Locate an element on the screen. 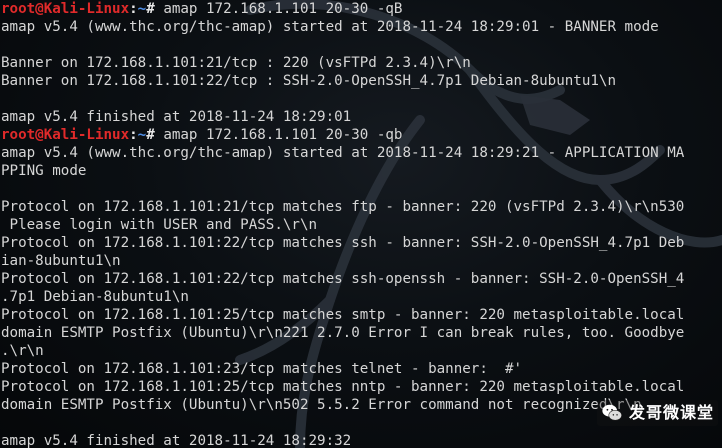  watermark: 发哥微课堂 is located at coordinates (657, 413).